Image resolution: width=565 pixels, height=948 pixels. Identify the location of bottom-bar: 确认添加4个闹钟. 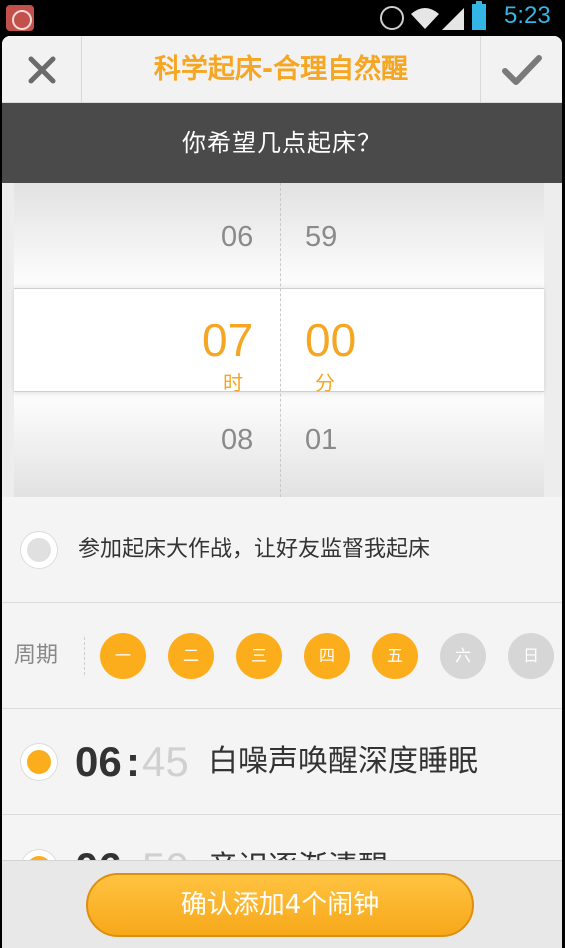
(282, 904).